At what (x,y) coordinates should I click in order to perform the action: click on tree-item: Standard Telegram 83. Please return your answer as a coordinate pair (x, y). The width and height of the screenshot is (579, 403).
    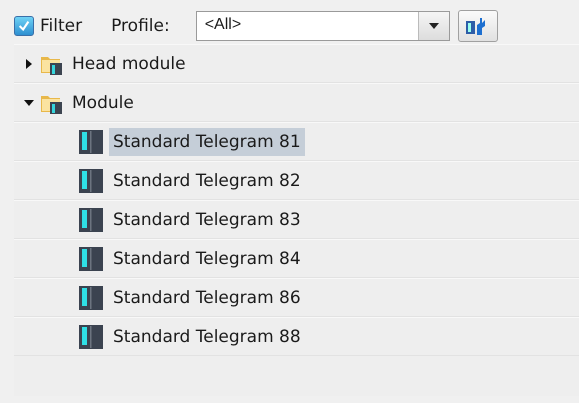
    Looking at the image, I should click on (207, 220).